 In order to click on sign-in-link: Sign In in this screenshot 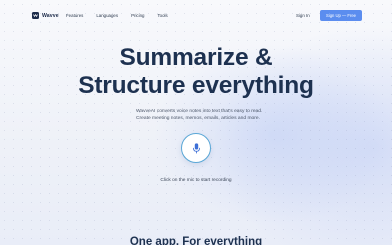, I will do `click(303, 15)`.